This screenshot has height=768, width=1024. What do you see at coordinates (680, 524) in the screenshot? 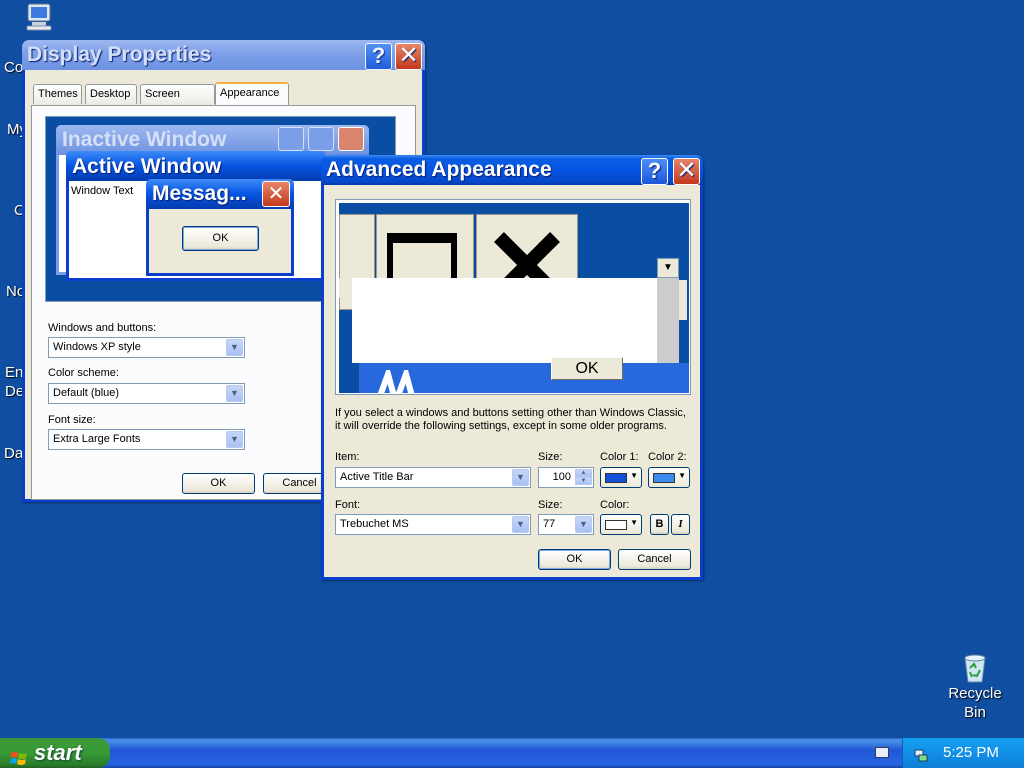
I see `italic-toggle: I` at bounding box center [680, 524].